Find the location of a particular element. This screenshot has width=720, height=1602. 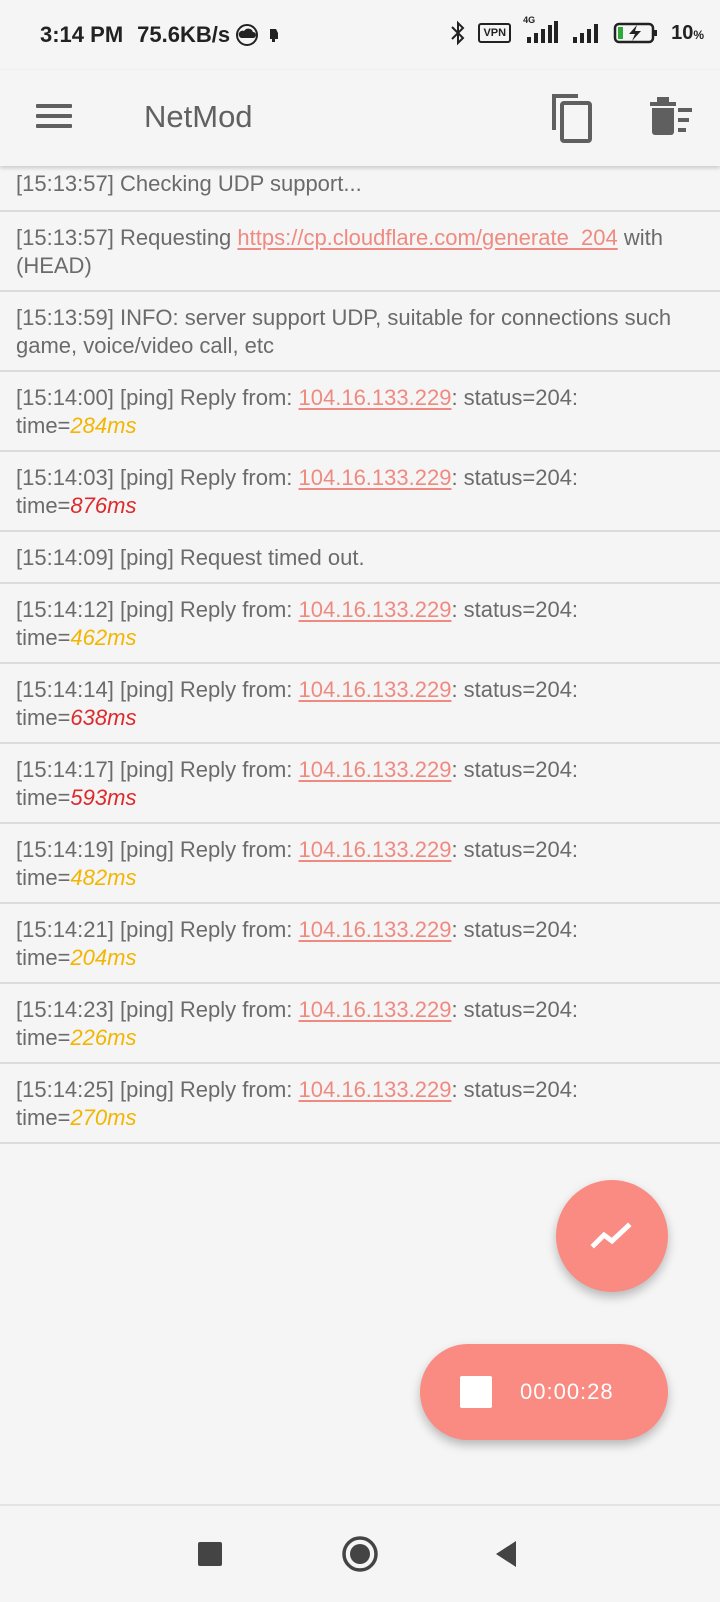

status-bar: 3:14 PM 75.6KB/s VPN 4G 10% is located at coordinates (360, 35).